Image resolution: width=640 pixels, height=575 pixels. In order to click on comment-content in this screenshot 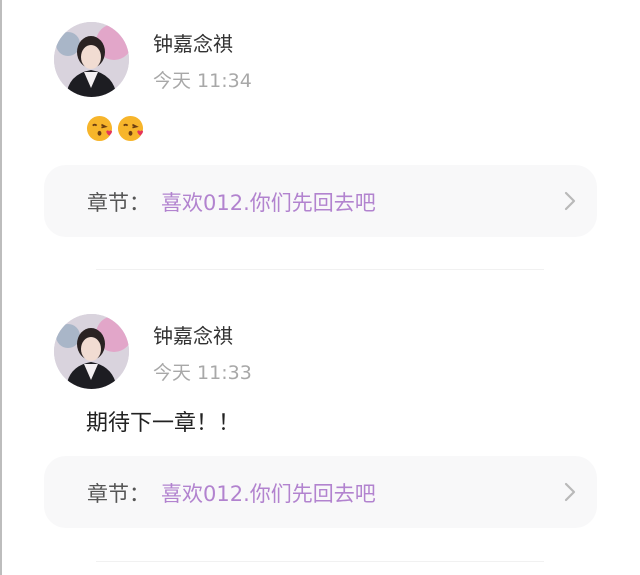, I will do `click(115, 128)`.